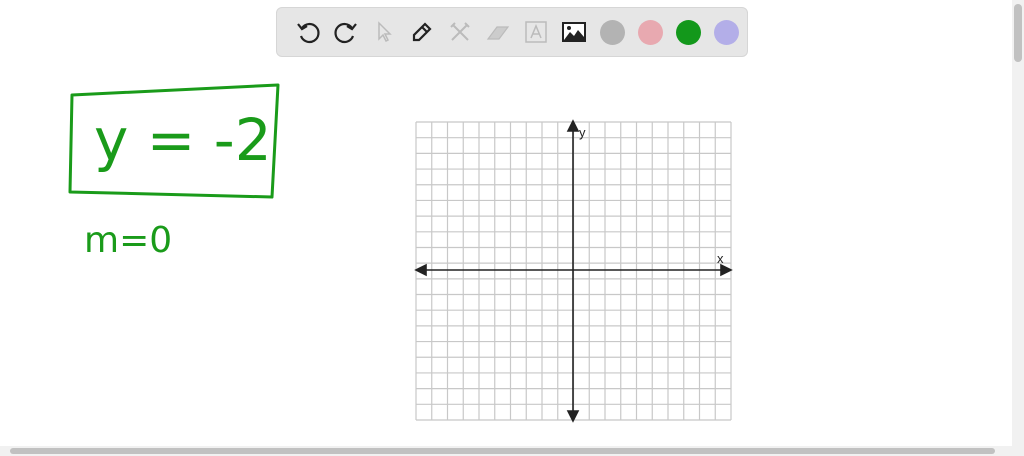  Describe the element at coordinates (726, 270) in the screenshot. I see `x-axis-right-arrow` at that location.